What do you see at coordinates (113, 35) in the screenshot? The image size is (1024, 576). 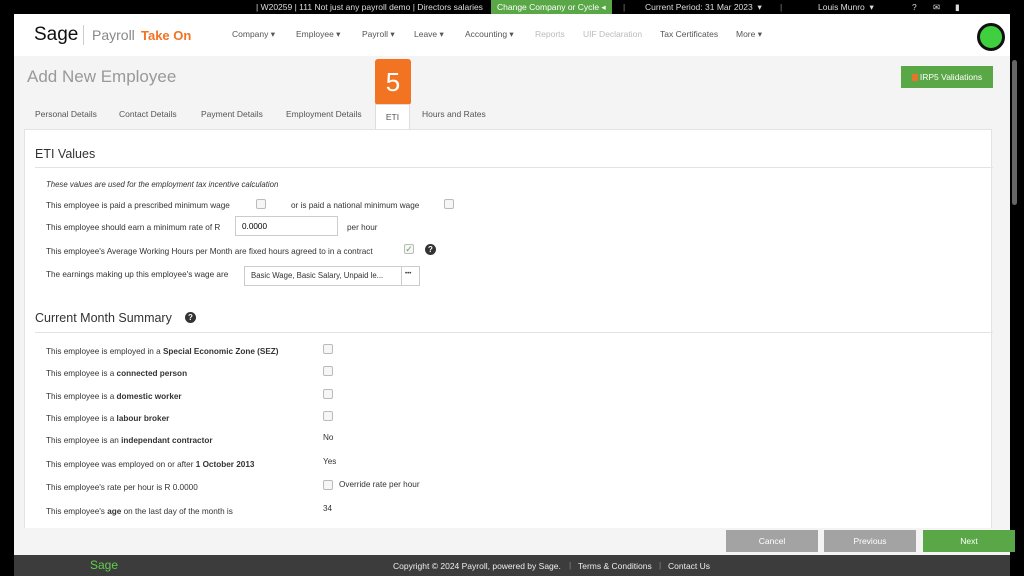 I see `product-name: Payroll` at bounding box center [113, 35].